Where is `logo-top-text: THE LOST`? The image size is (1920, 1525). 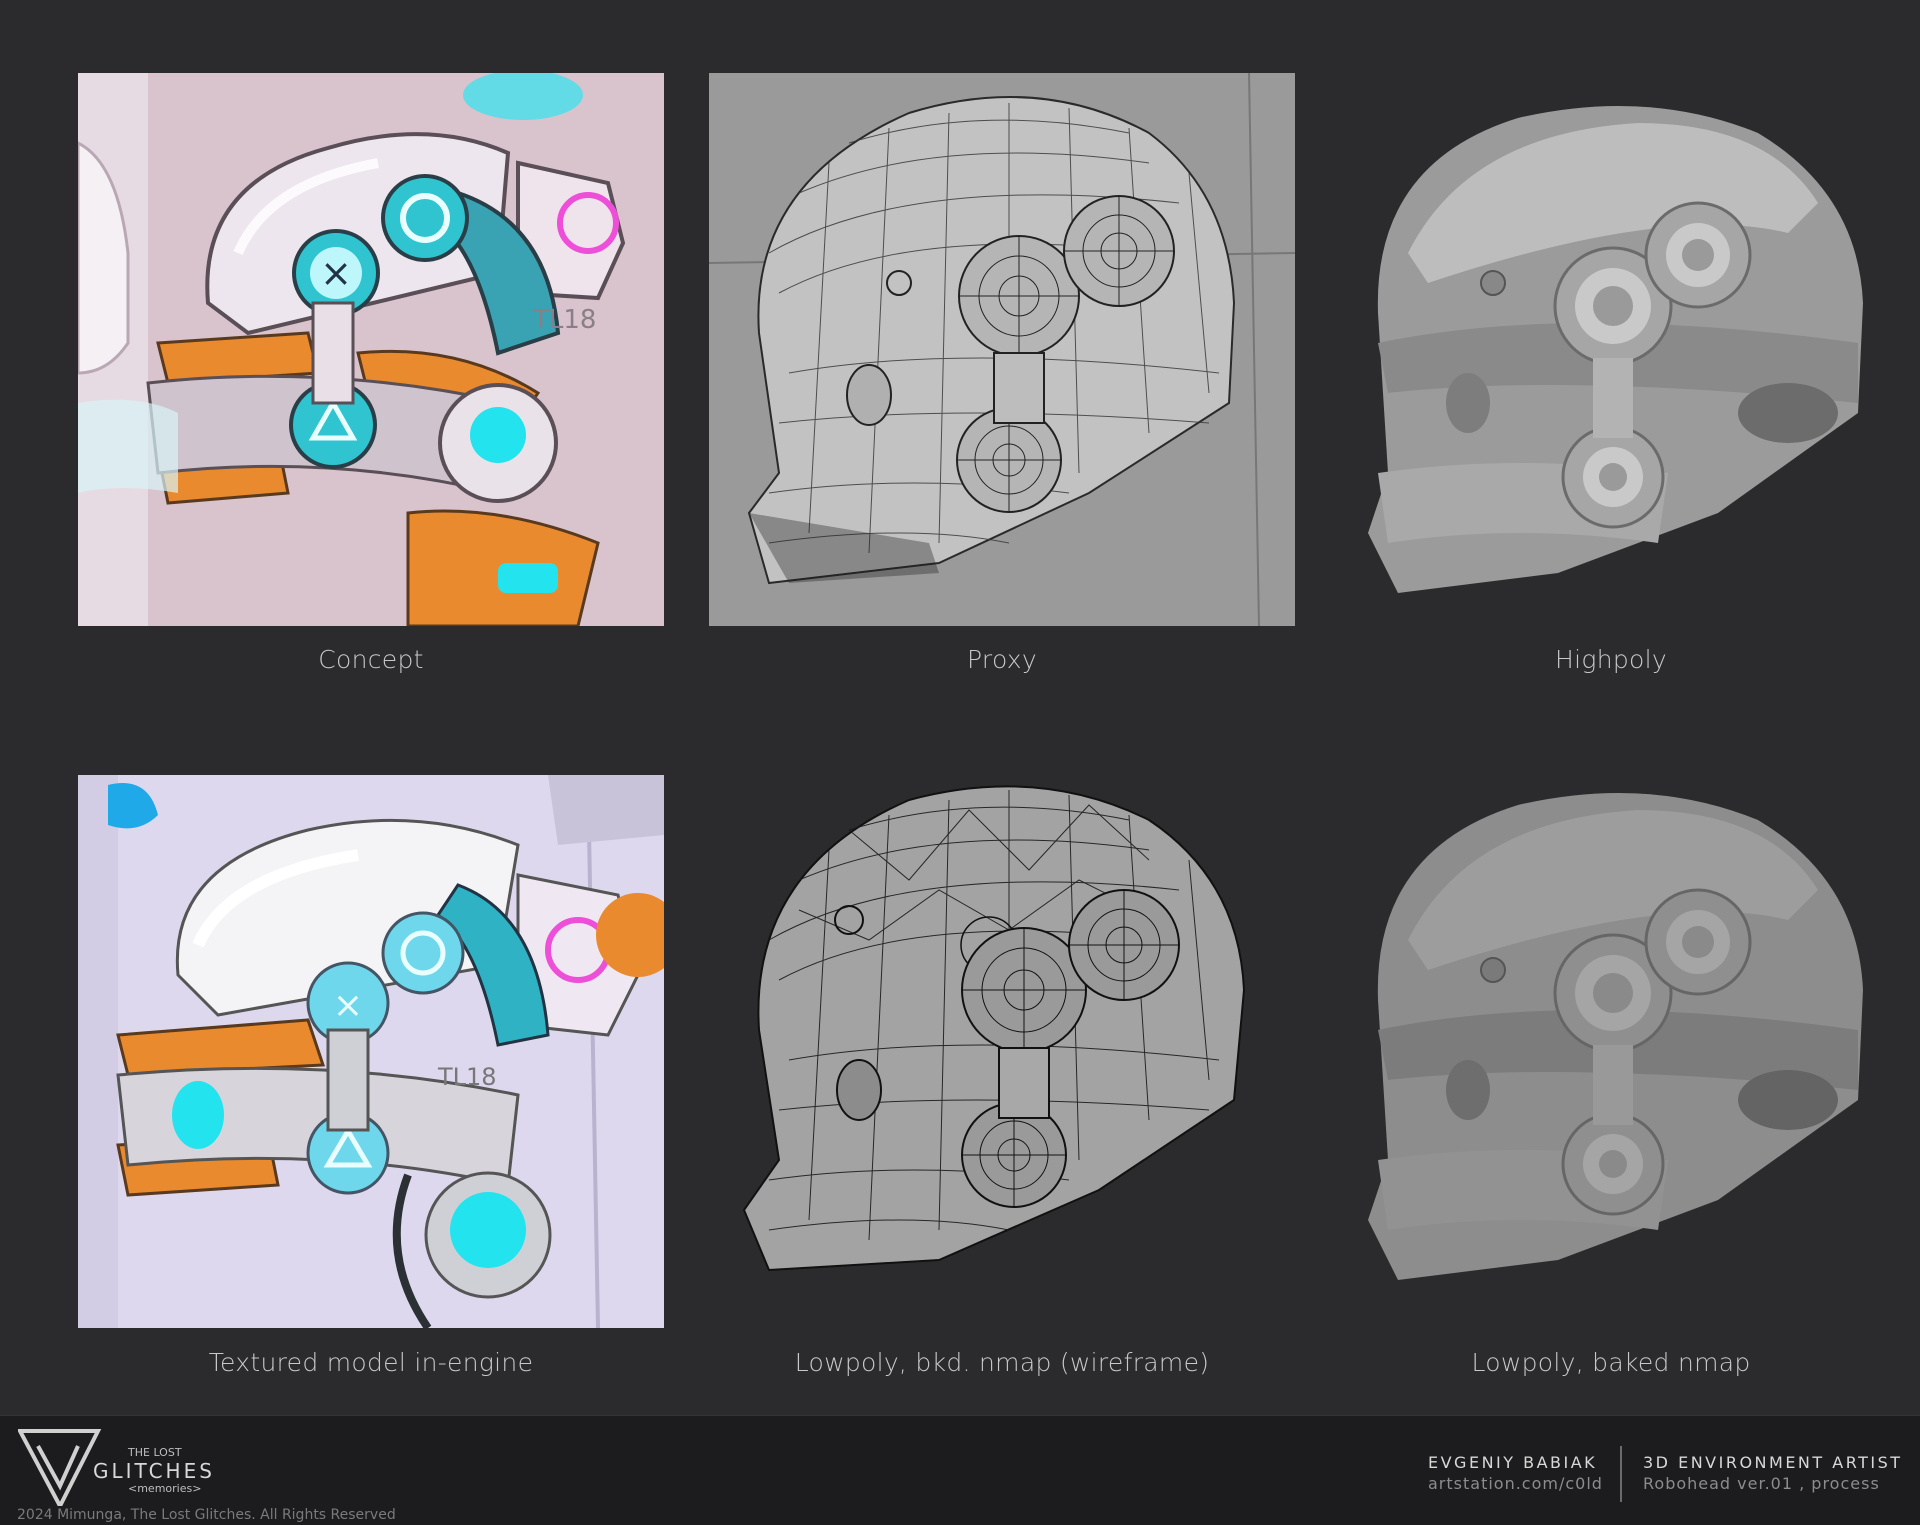
logo-top-text: THE LOST is located at coordinates (154, 1452).